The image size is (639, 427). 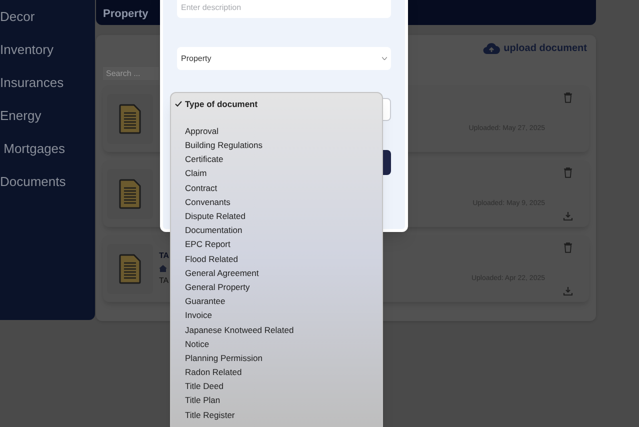 What do you see at coordinates (276, 401) in the screenshot?
I see `dropdown-option: Title Plan` at bounding box center [276, 401].